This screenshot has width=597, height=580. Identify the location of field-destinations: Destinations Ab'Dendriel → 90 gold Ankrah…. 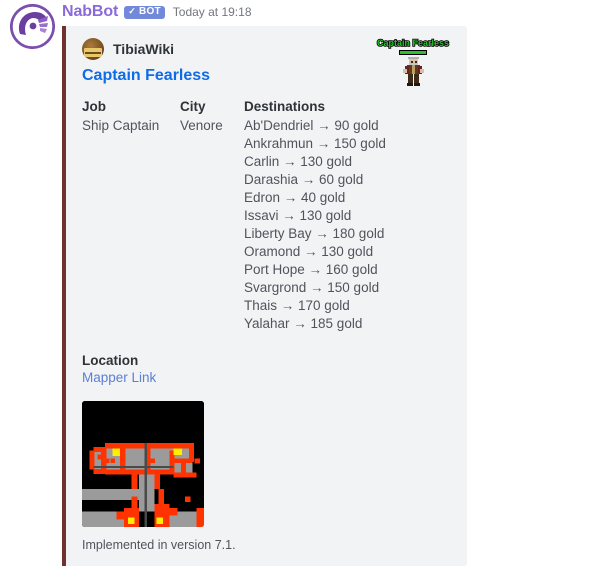
(340, 216).